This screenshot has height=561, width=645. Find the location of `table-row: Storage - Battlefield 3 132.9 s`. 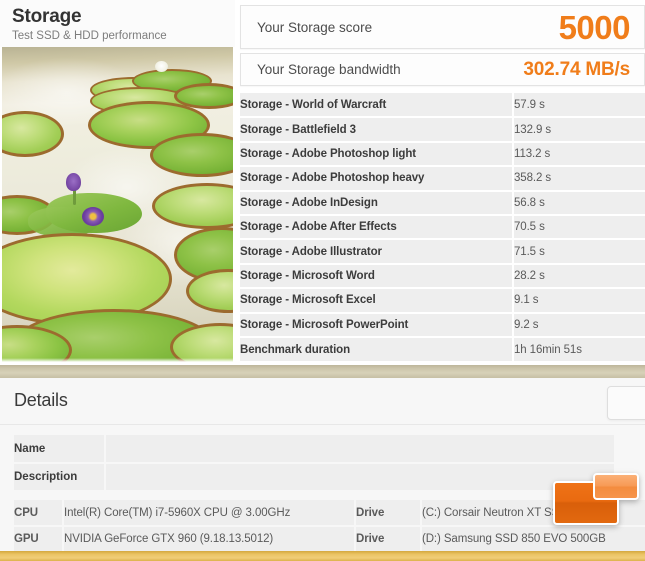

table-row: Storage - Battlefield 3 132.9 s is located at coordinates (442, 130).